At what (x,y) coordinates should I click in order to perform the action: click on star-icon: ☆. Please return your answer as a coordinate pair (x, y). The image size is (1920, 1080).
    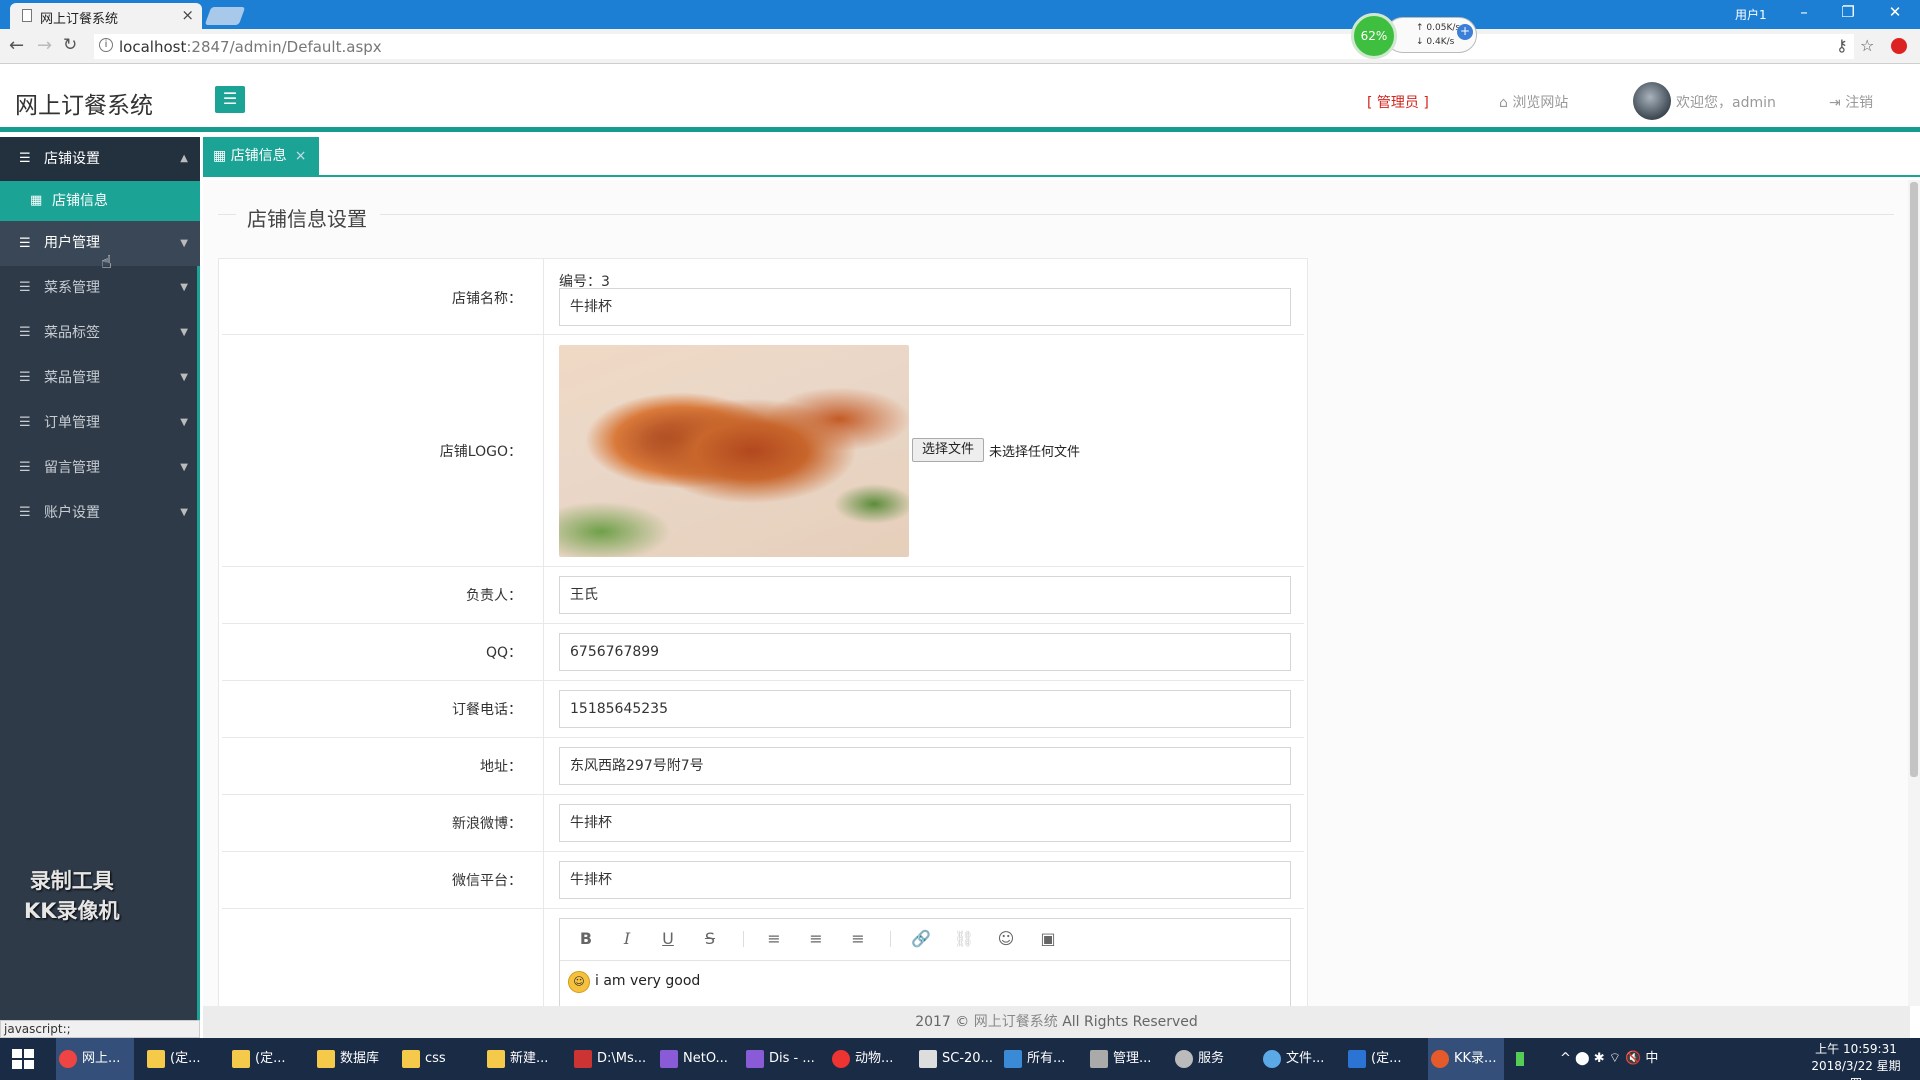
    Looking at the image, I should click on (1867, 45).